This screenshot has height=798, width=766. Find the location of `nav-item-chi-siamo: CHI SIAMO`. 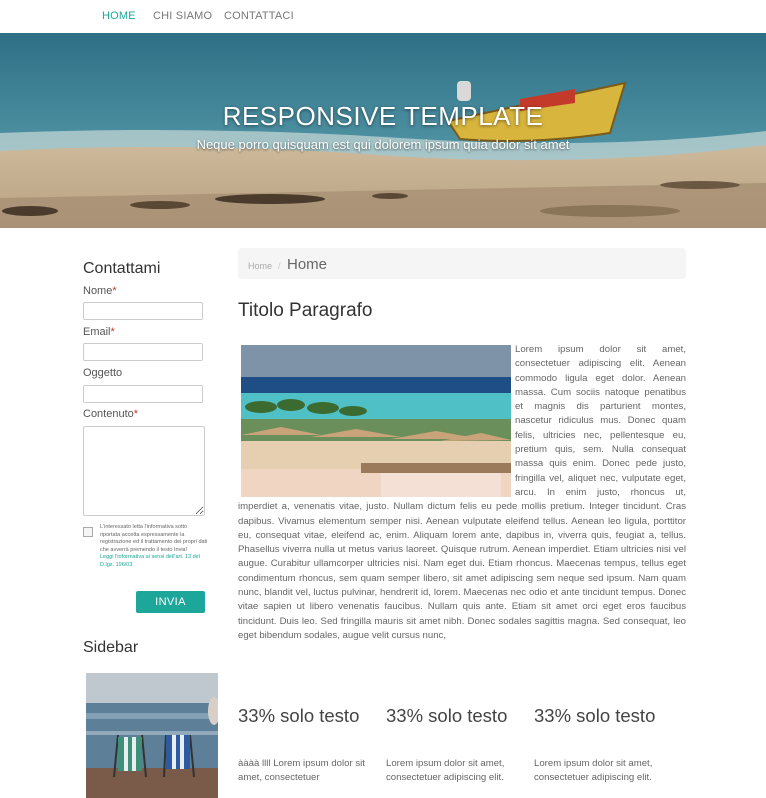

nav-item-chi-siamo: CHI SIAMO is located at coordinates (182, 16).